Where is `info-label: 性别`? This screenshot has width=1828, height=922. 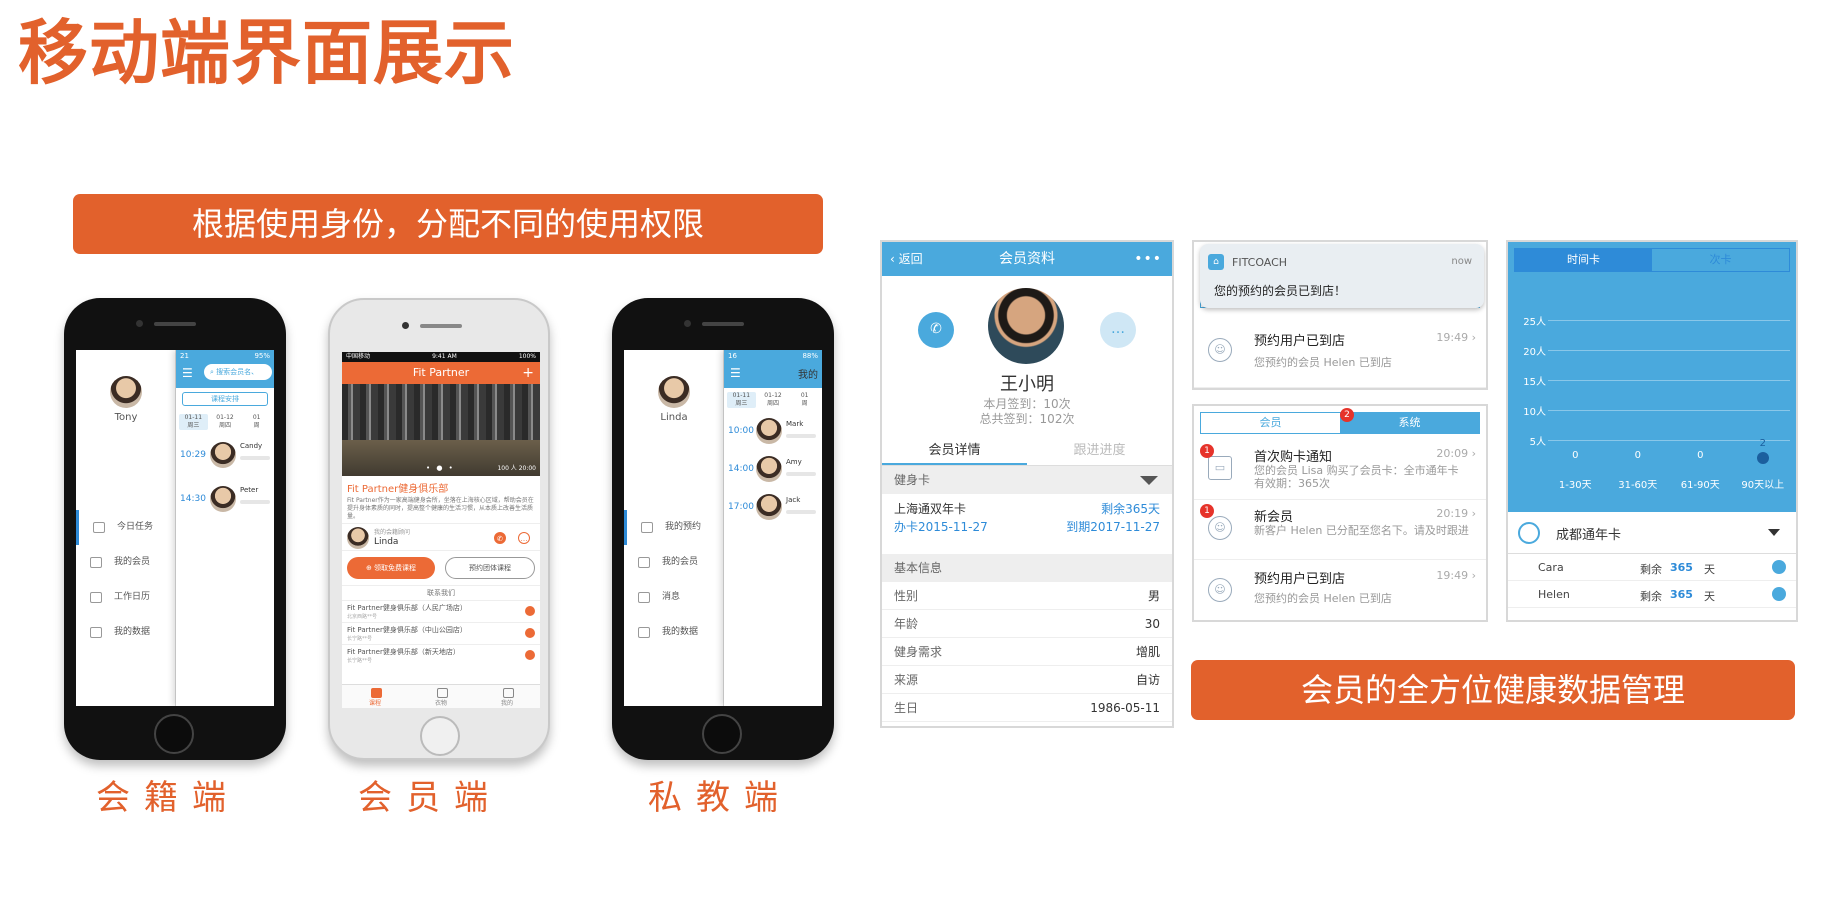 info-label: 性别 is located at coordinates (906, 596).